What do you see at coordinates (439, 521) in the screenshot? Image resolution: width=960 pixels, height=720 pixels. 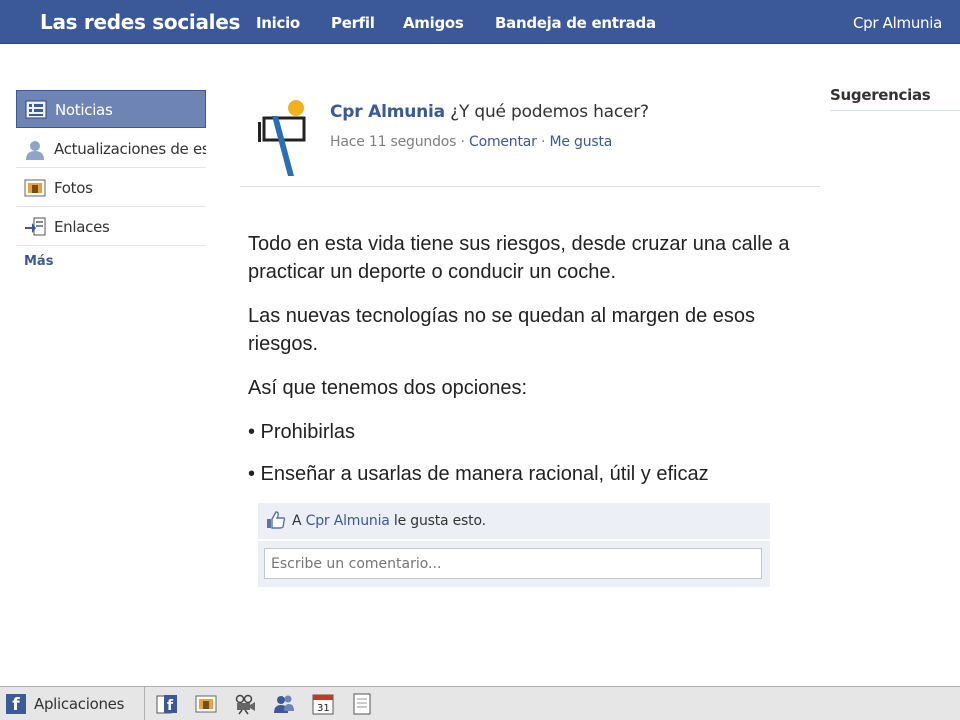 I see `likes-suffix: le gusta esto.` at bounding box center [439, 521].